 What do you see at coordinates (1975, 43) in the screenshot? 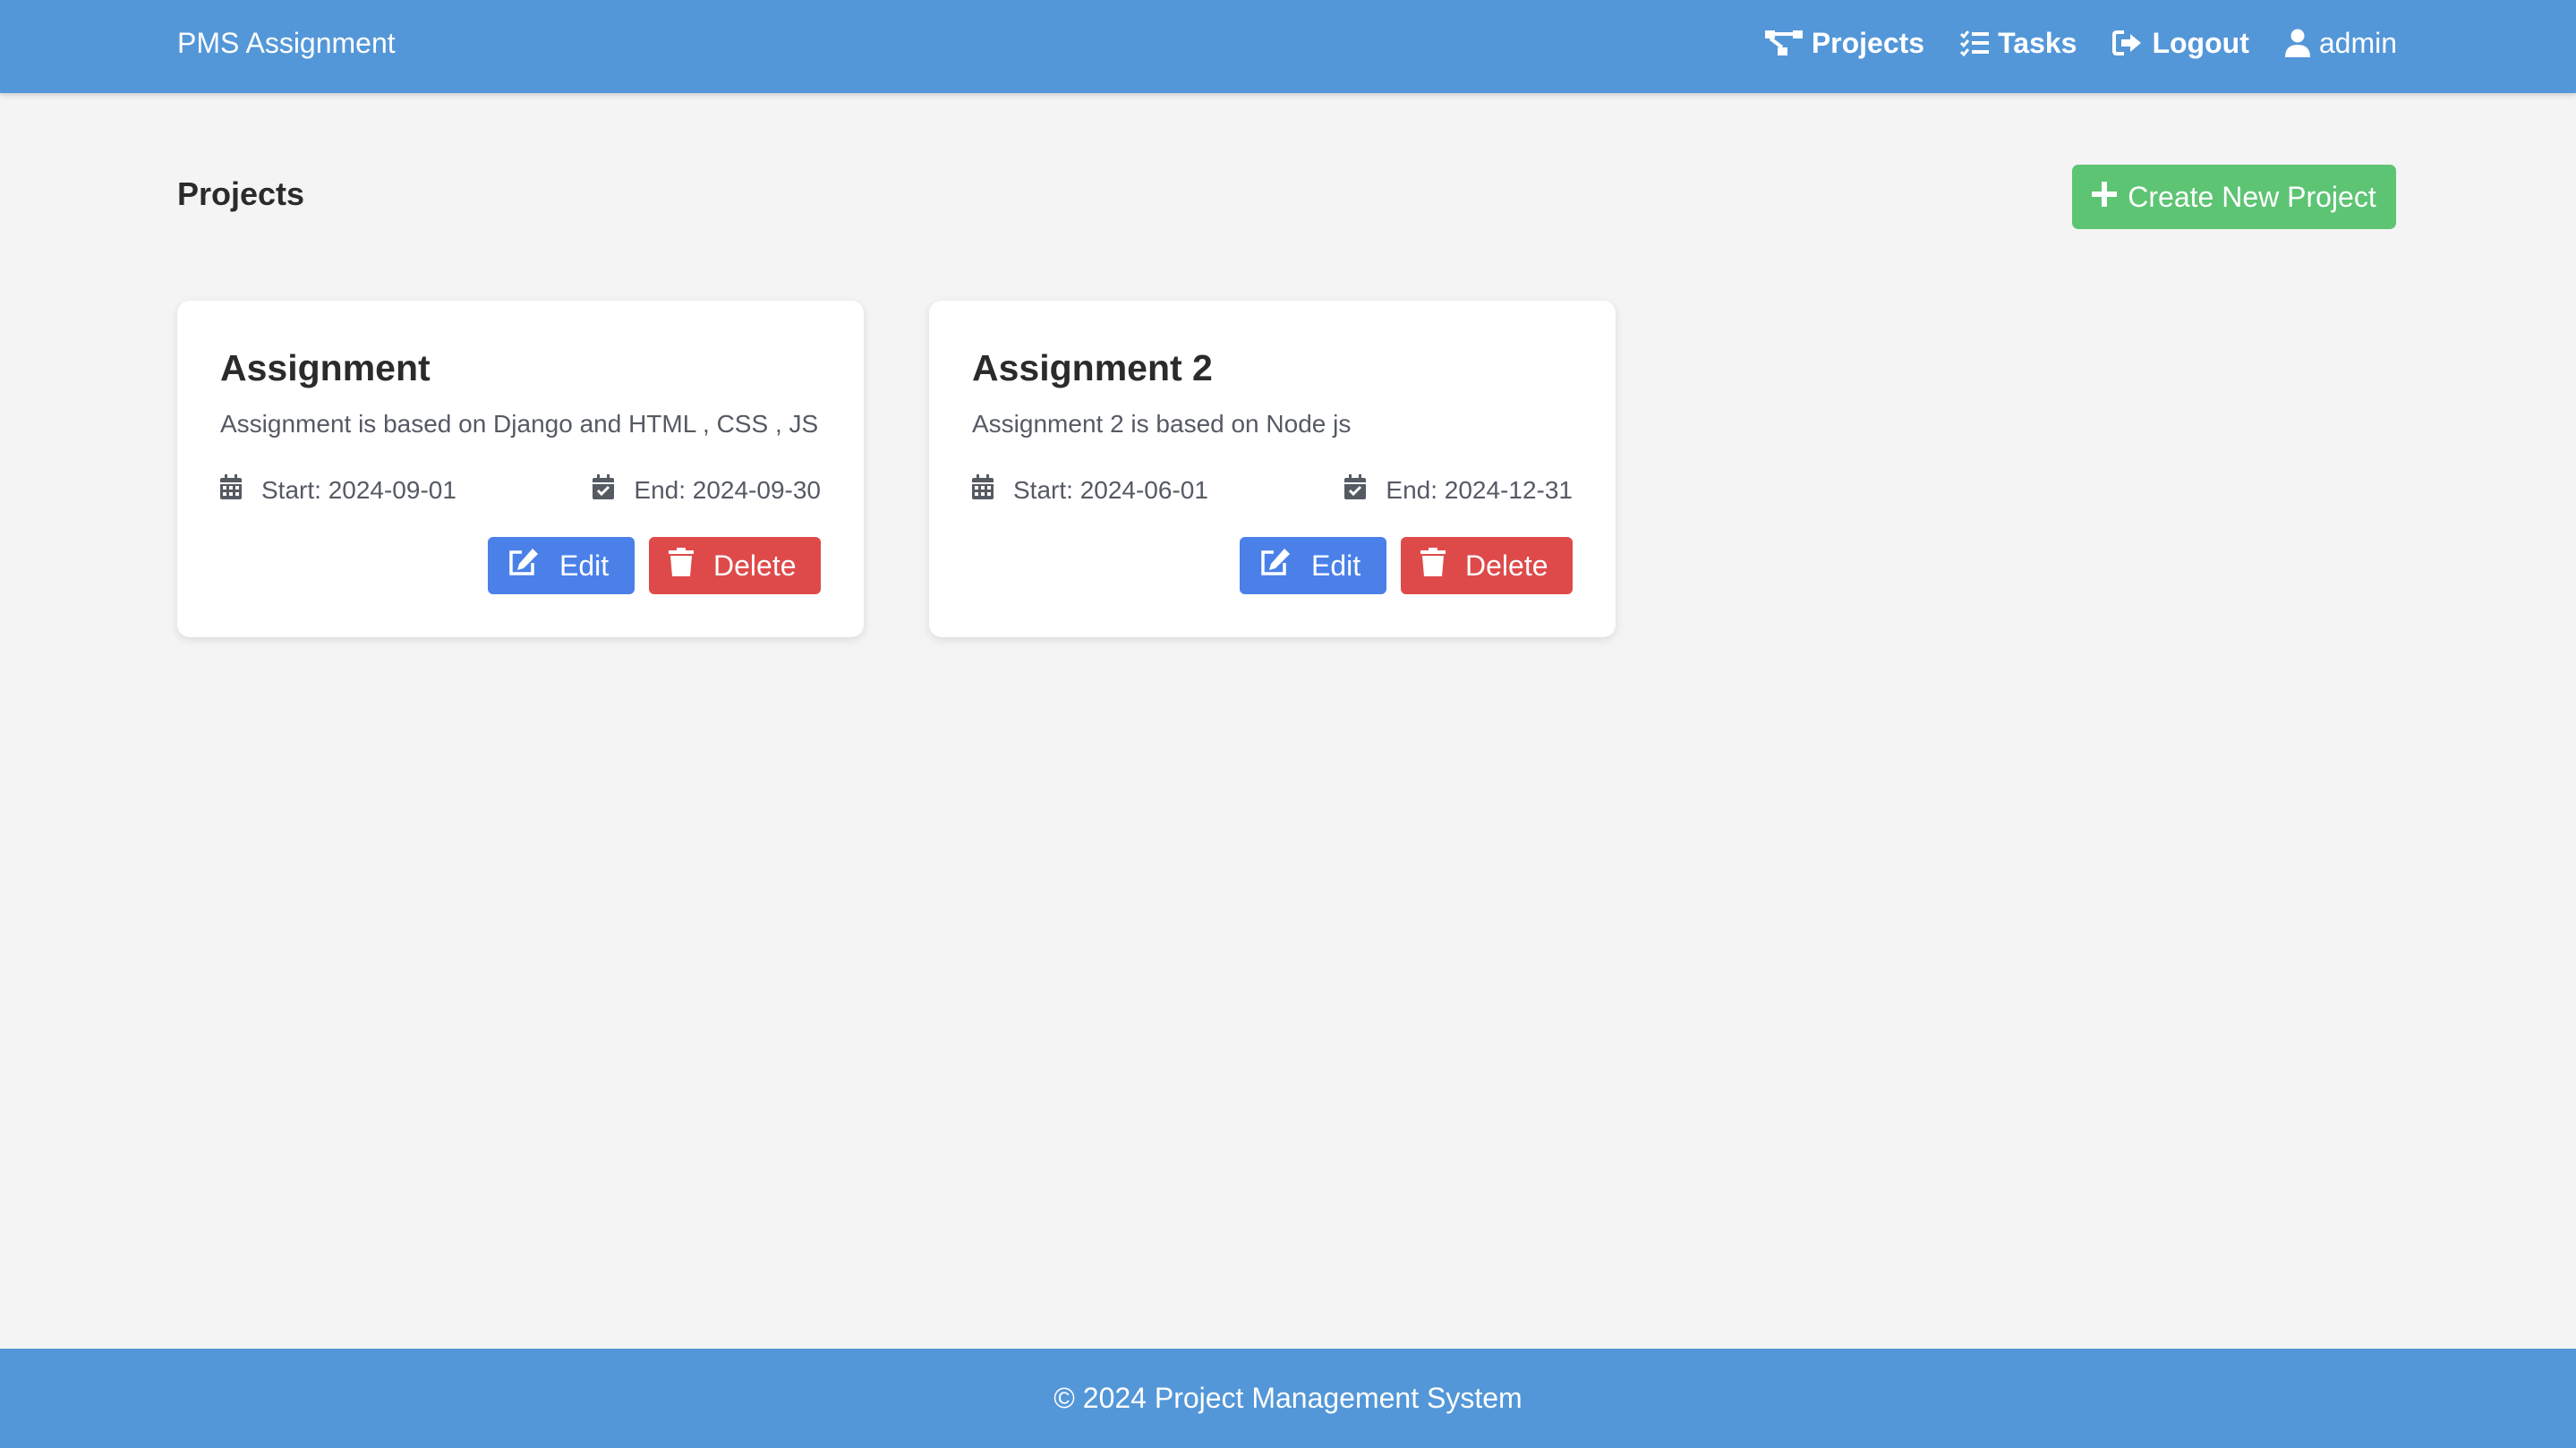
I see `tasks-list-icon` at bounding box center [1975, 43].